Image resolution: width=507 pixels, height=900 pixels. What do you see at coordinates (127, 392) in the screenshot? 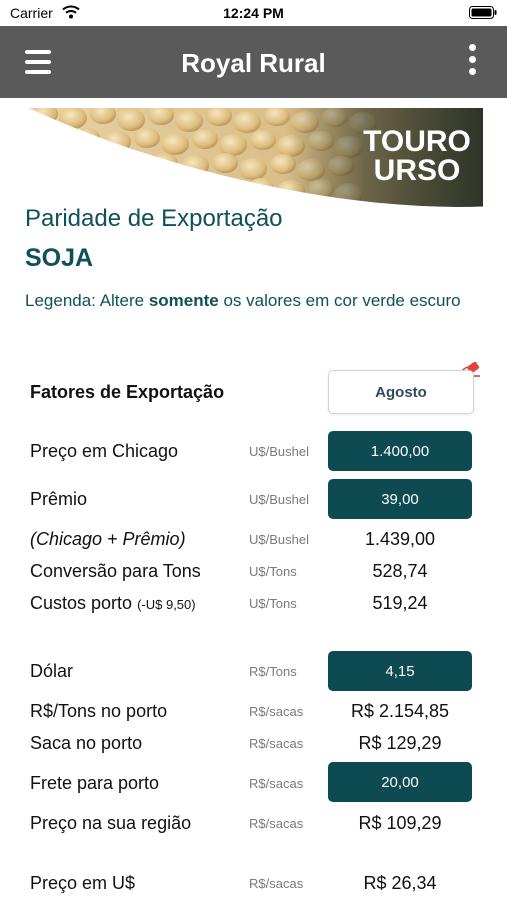
I see `section-title: Fatores de Exportação` at bounding box center [127, 392].